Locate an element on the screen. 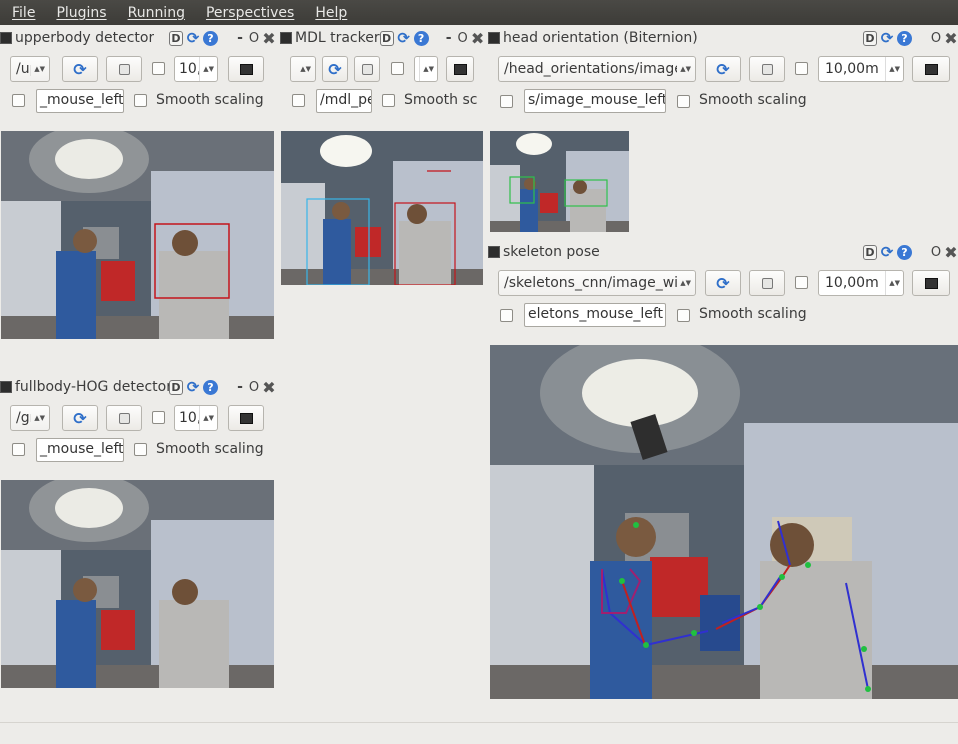 The image size is (958, 744). topic-combo: /skeletons_cnn/image_wit ▲▼ is located at coordinates (597, 283).